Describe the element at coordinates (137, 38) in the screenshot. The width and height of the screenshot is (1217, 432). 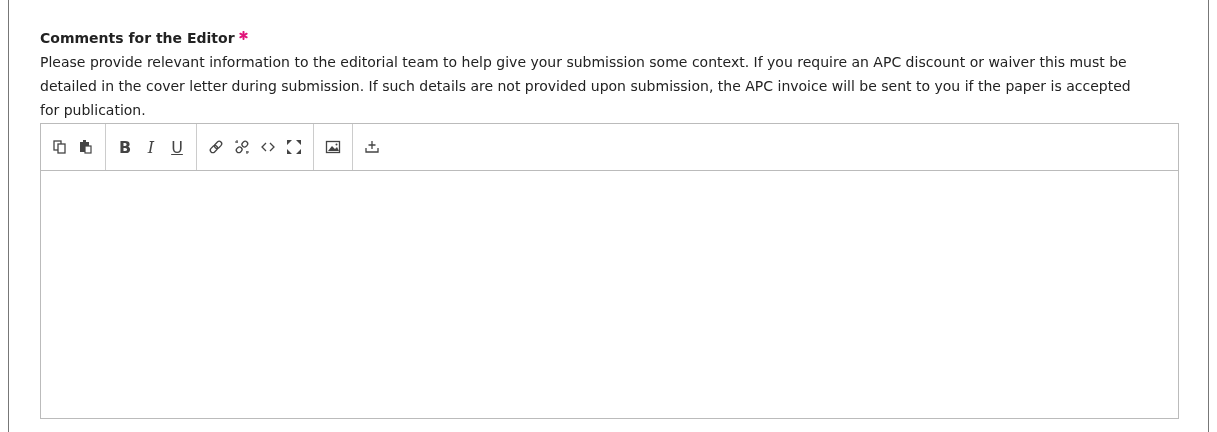
I see `field-label: Comments for the Editor` at that location.